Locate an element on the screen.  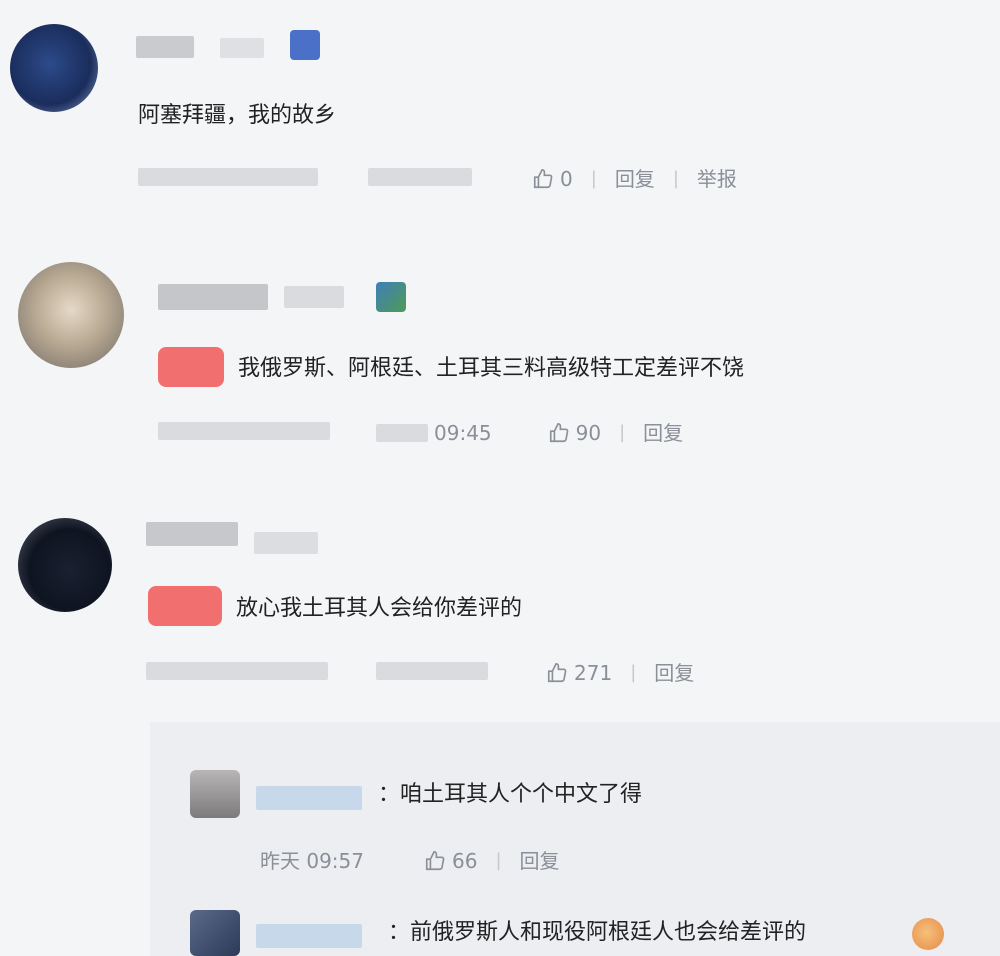
like-count: 66 is located at coordinates (465, 861).